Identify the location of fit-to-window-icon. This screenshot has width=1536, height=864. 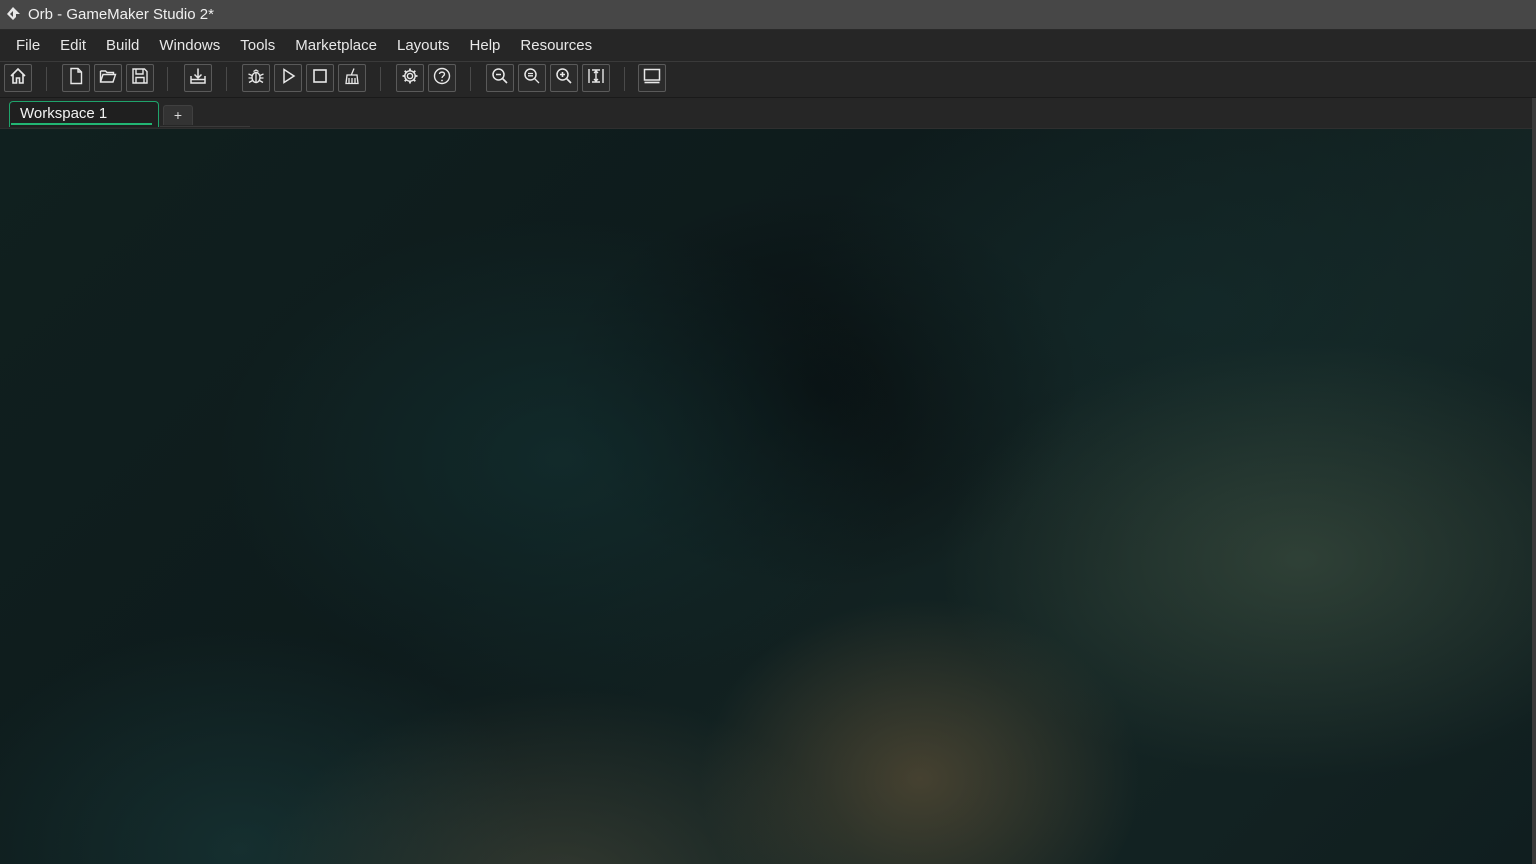
(596, 78).